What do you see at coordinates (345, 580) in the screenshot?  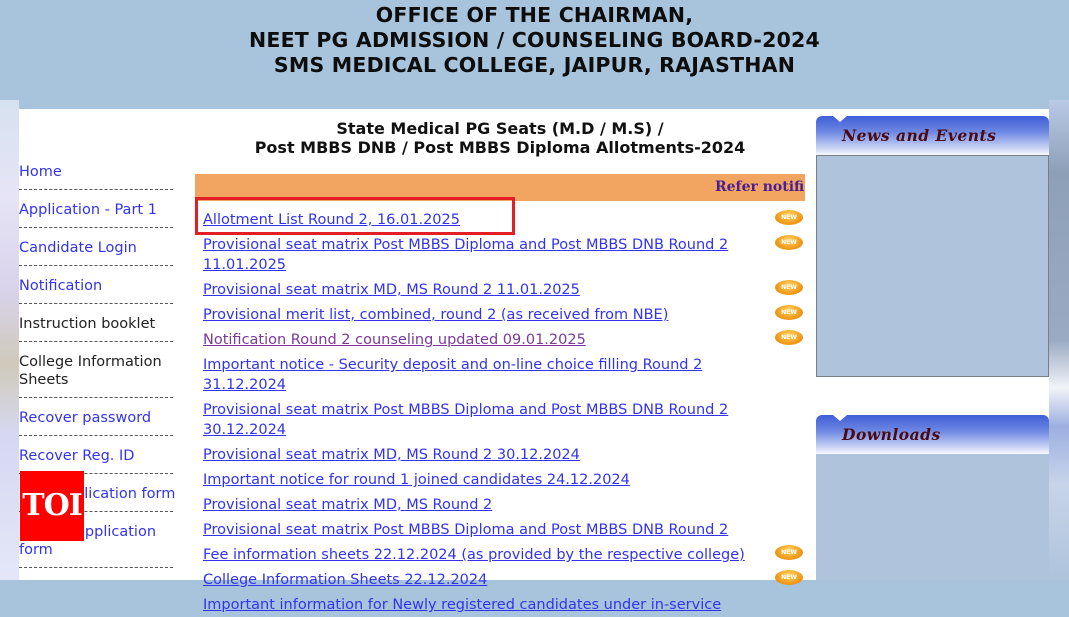 I see `announcement-link: College Information Sheets 22.12.2024` at bounding box center [345, 580].